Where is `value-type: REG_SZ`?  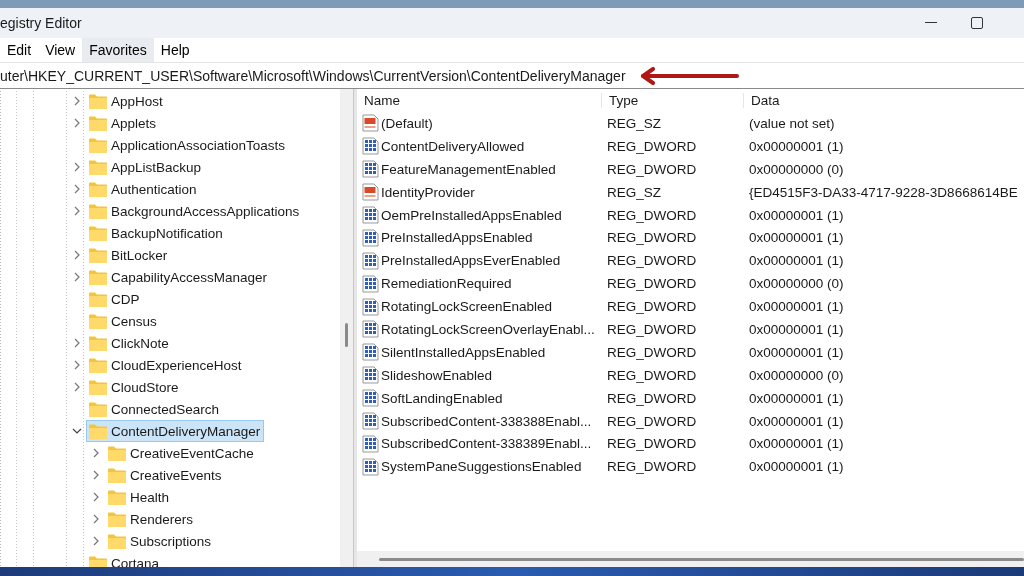
value-type: REG_SZ is located at coordinates (634, 123).